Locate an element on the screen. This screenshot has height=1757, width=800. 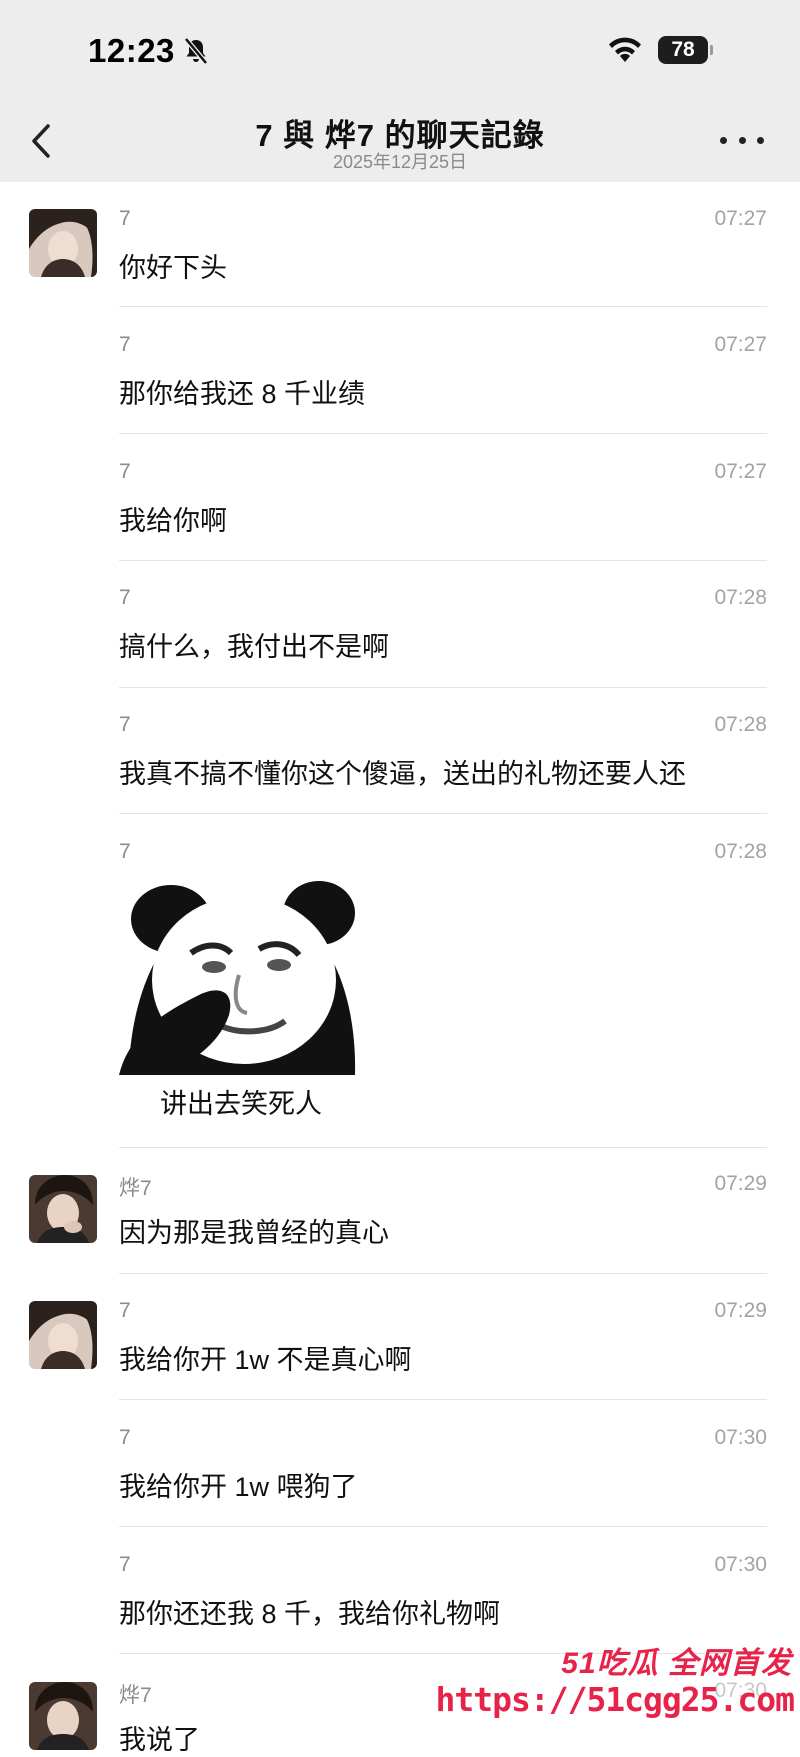
wifi-icon is located at coordinates (625, 49).